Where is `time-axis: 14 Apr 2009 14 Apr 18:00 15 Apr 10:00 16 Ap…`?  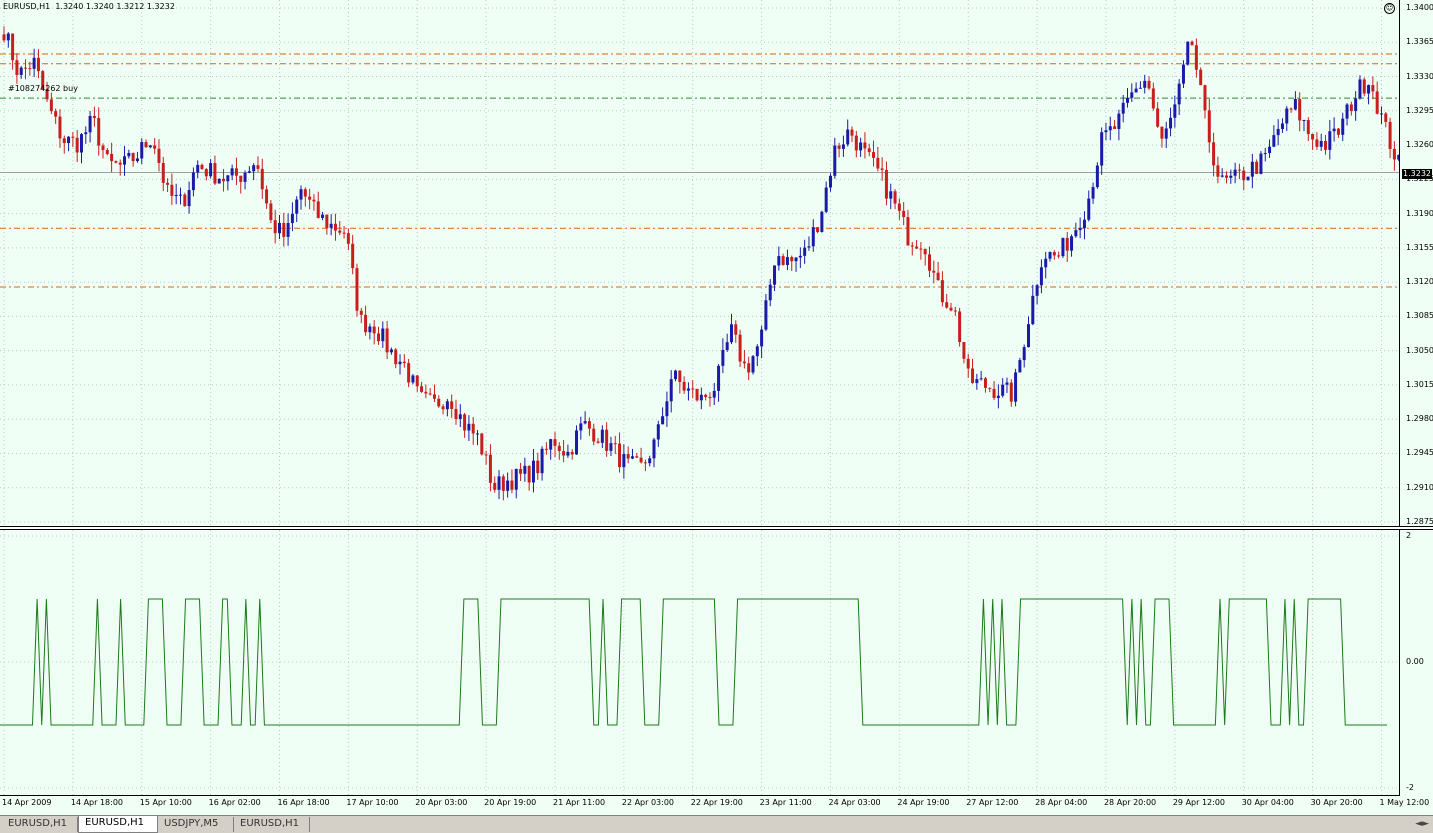 time-axis: 14 Apr 2009 14 Apr 18:00 15 Apr 10:00 16 Ap… is located at coordinates (714, 805).